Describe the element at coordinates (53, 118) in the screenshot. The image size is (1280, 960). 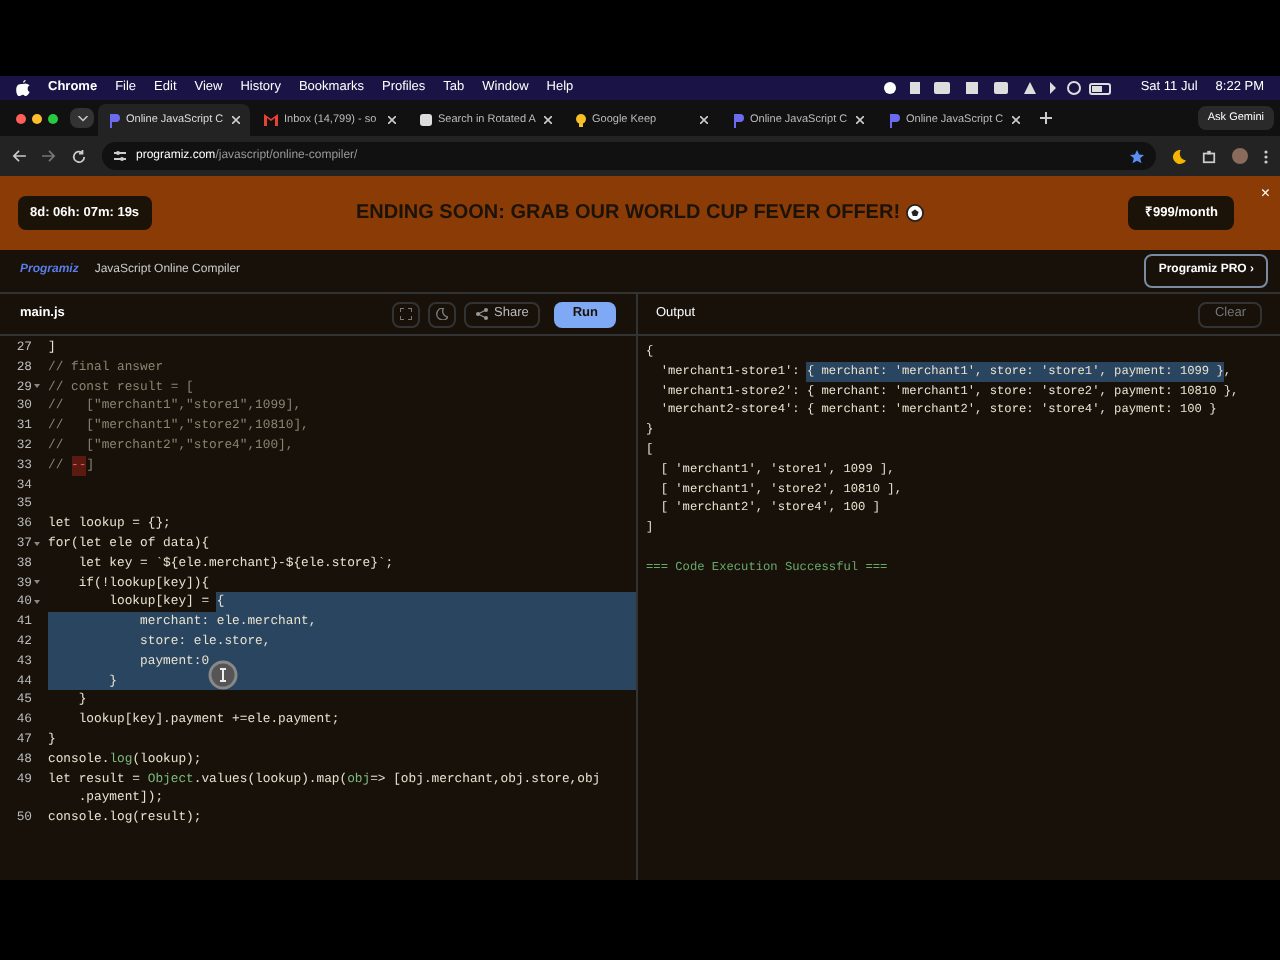
I see `zoom-window-icon` at that location.